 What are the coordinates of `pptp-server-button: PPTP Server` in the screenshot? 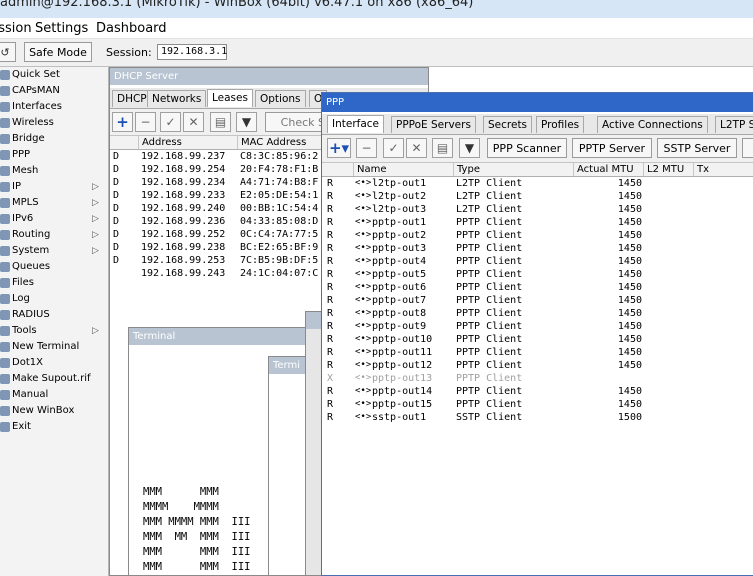 It's located at (612, 148).